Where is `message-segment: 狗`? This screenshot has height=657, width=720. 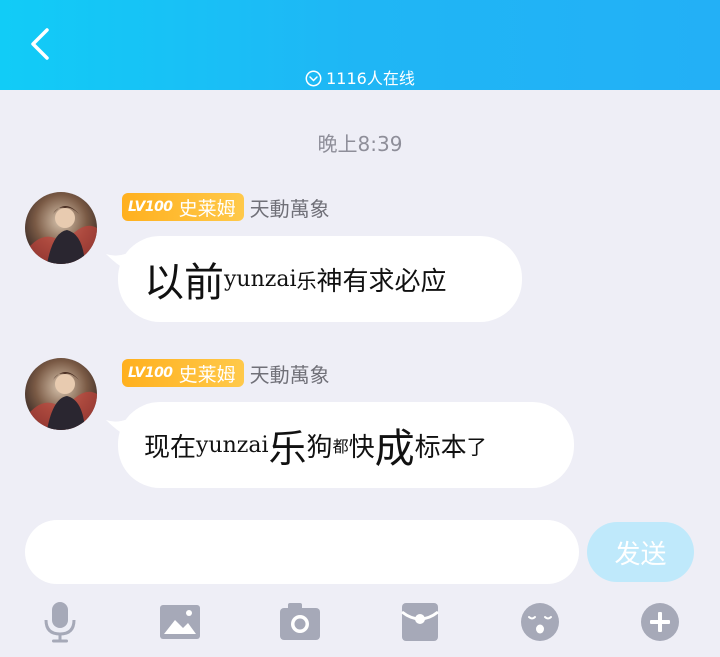
message-segment: 狗 is located at coordinates (319, 447).